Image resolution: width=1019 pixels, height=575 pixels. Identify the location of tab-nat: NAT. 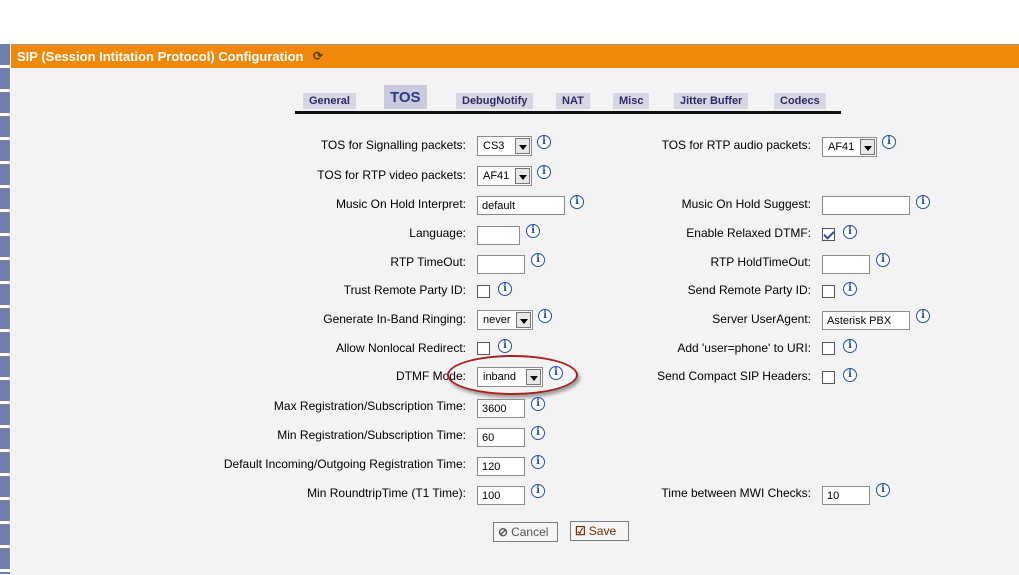
(573, 101).